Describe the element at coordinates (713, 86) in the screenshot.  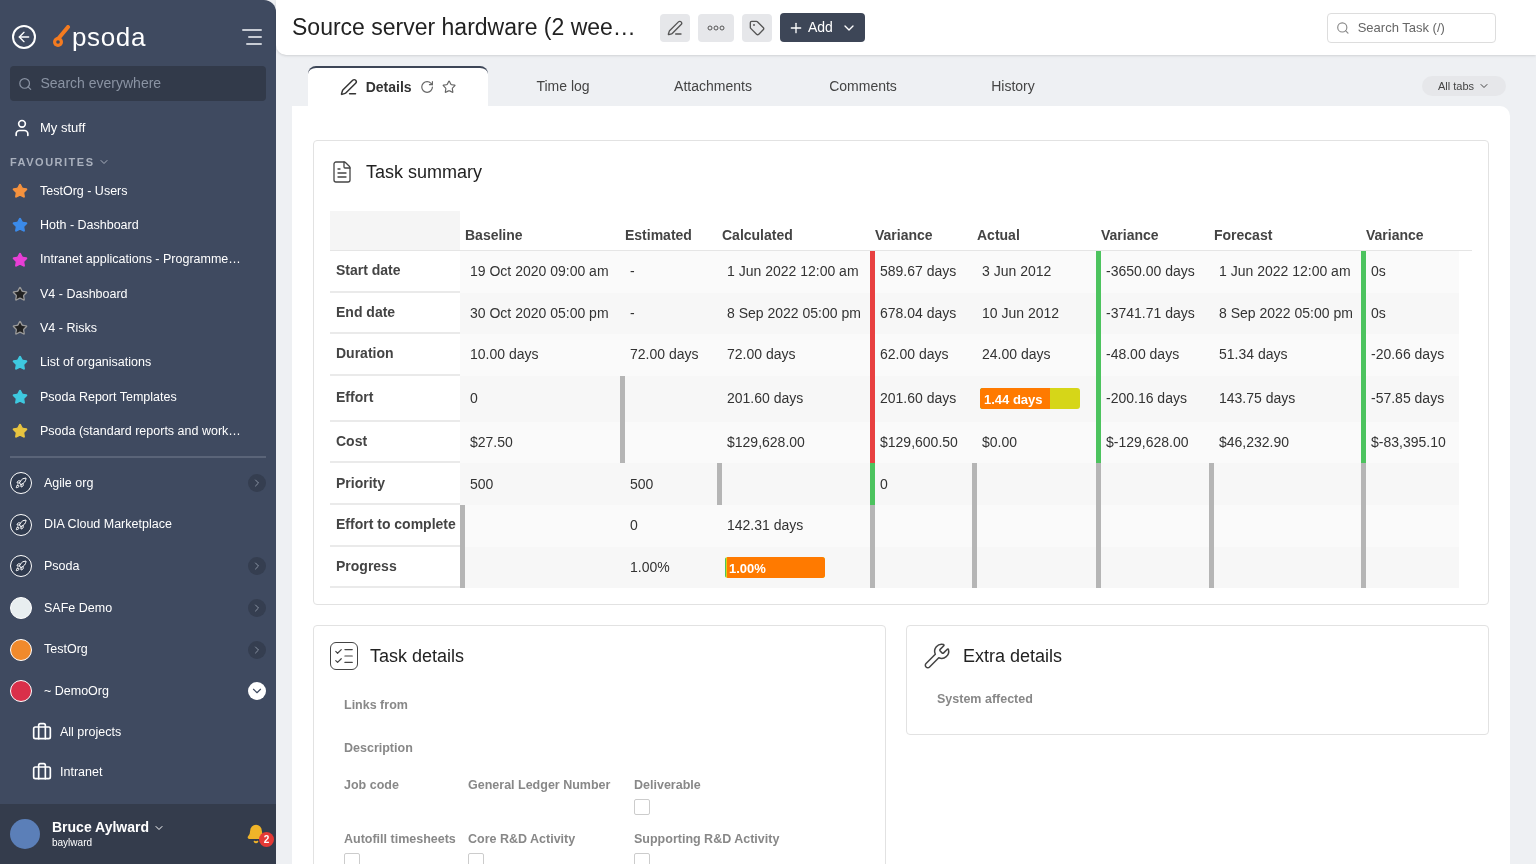
I see `tab: Attachments` at that location.